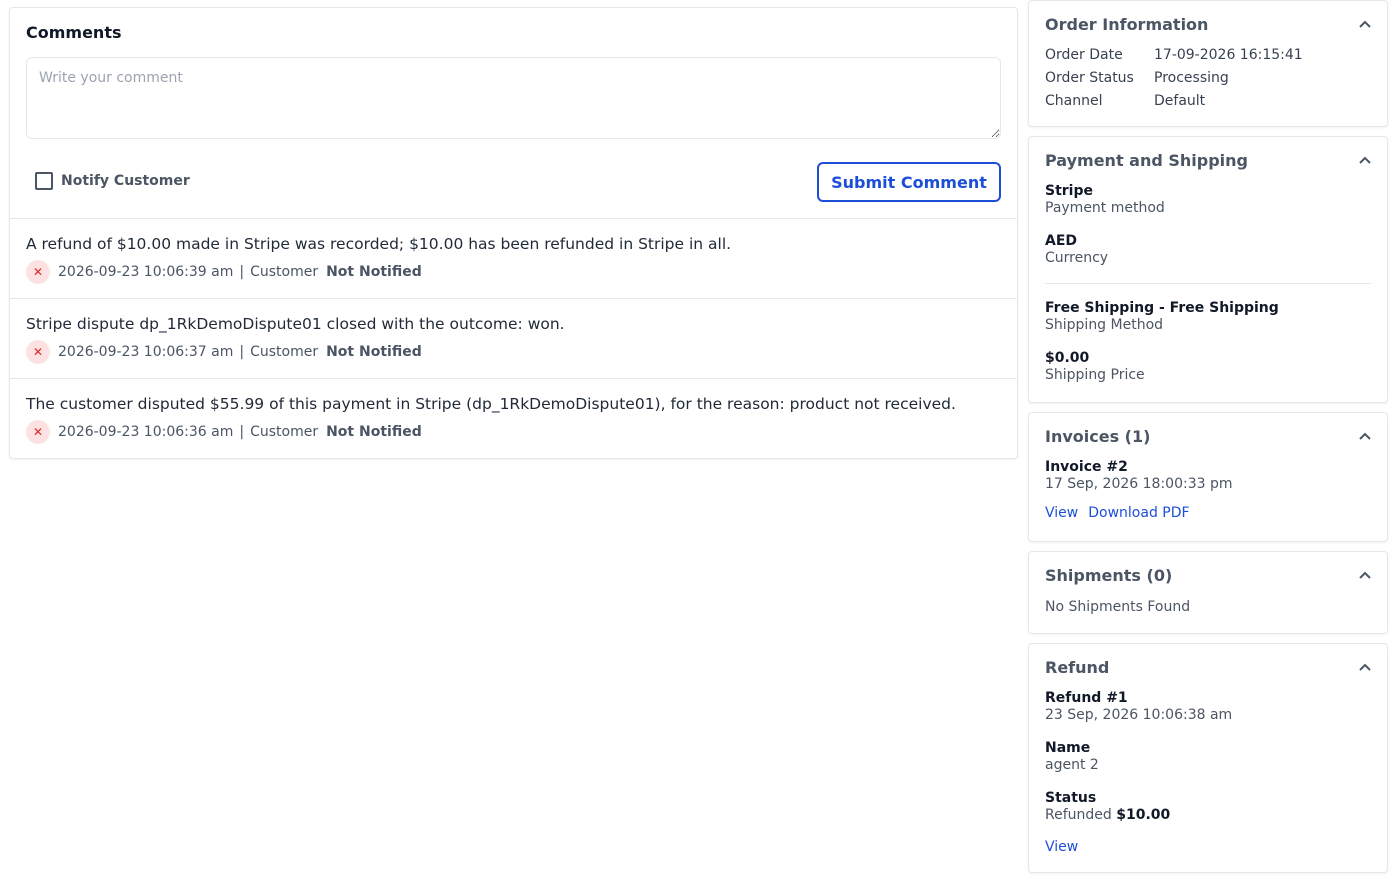 The image size is (1400, 880). Describe the element at coordinates (1180, 101) in the screenshot. I see `channel-value: Default` at that location.